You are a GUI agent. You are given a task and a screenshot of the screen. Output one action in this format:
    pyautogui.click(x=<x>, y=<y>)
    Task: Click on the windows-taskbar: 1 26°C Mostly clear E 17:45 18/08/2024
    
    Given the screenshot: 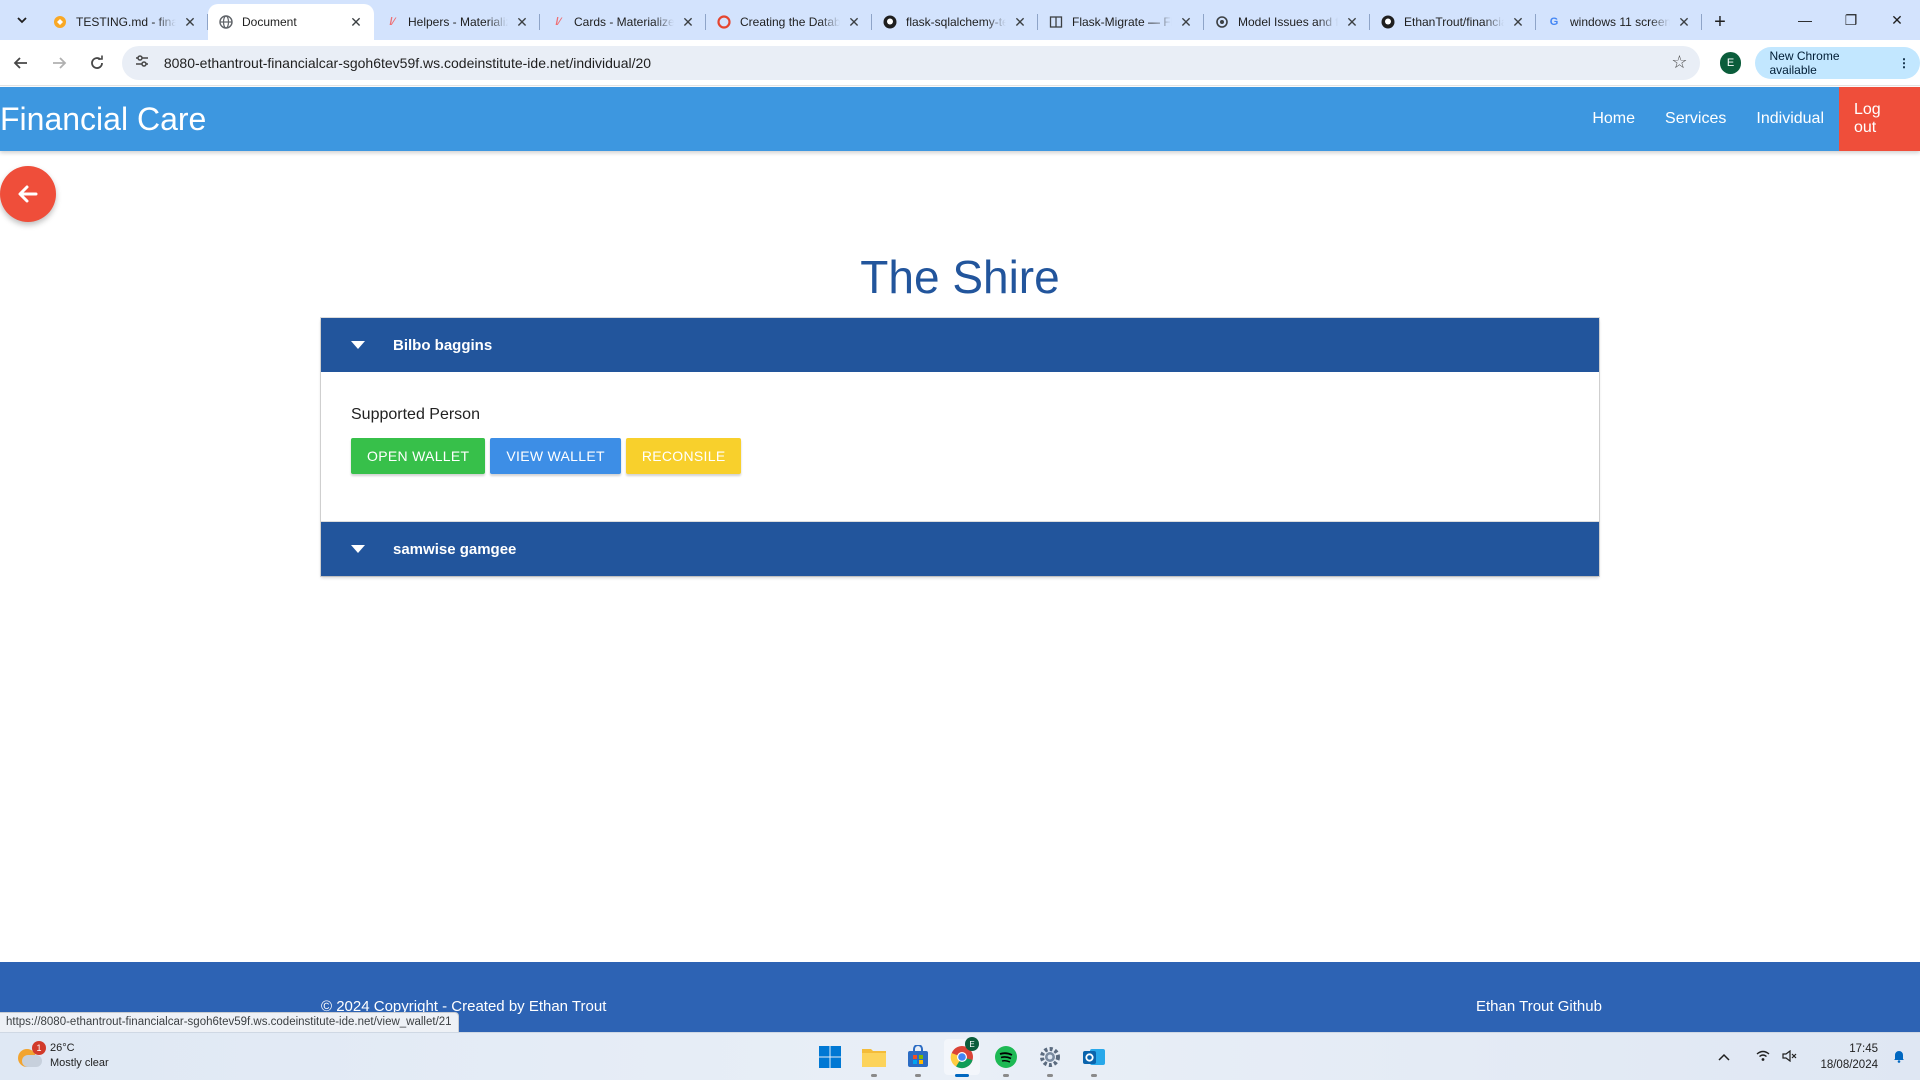 What is the action you would take?
    pyautogui.click(x=960, y=1056)
    